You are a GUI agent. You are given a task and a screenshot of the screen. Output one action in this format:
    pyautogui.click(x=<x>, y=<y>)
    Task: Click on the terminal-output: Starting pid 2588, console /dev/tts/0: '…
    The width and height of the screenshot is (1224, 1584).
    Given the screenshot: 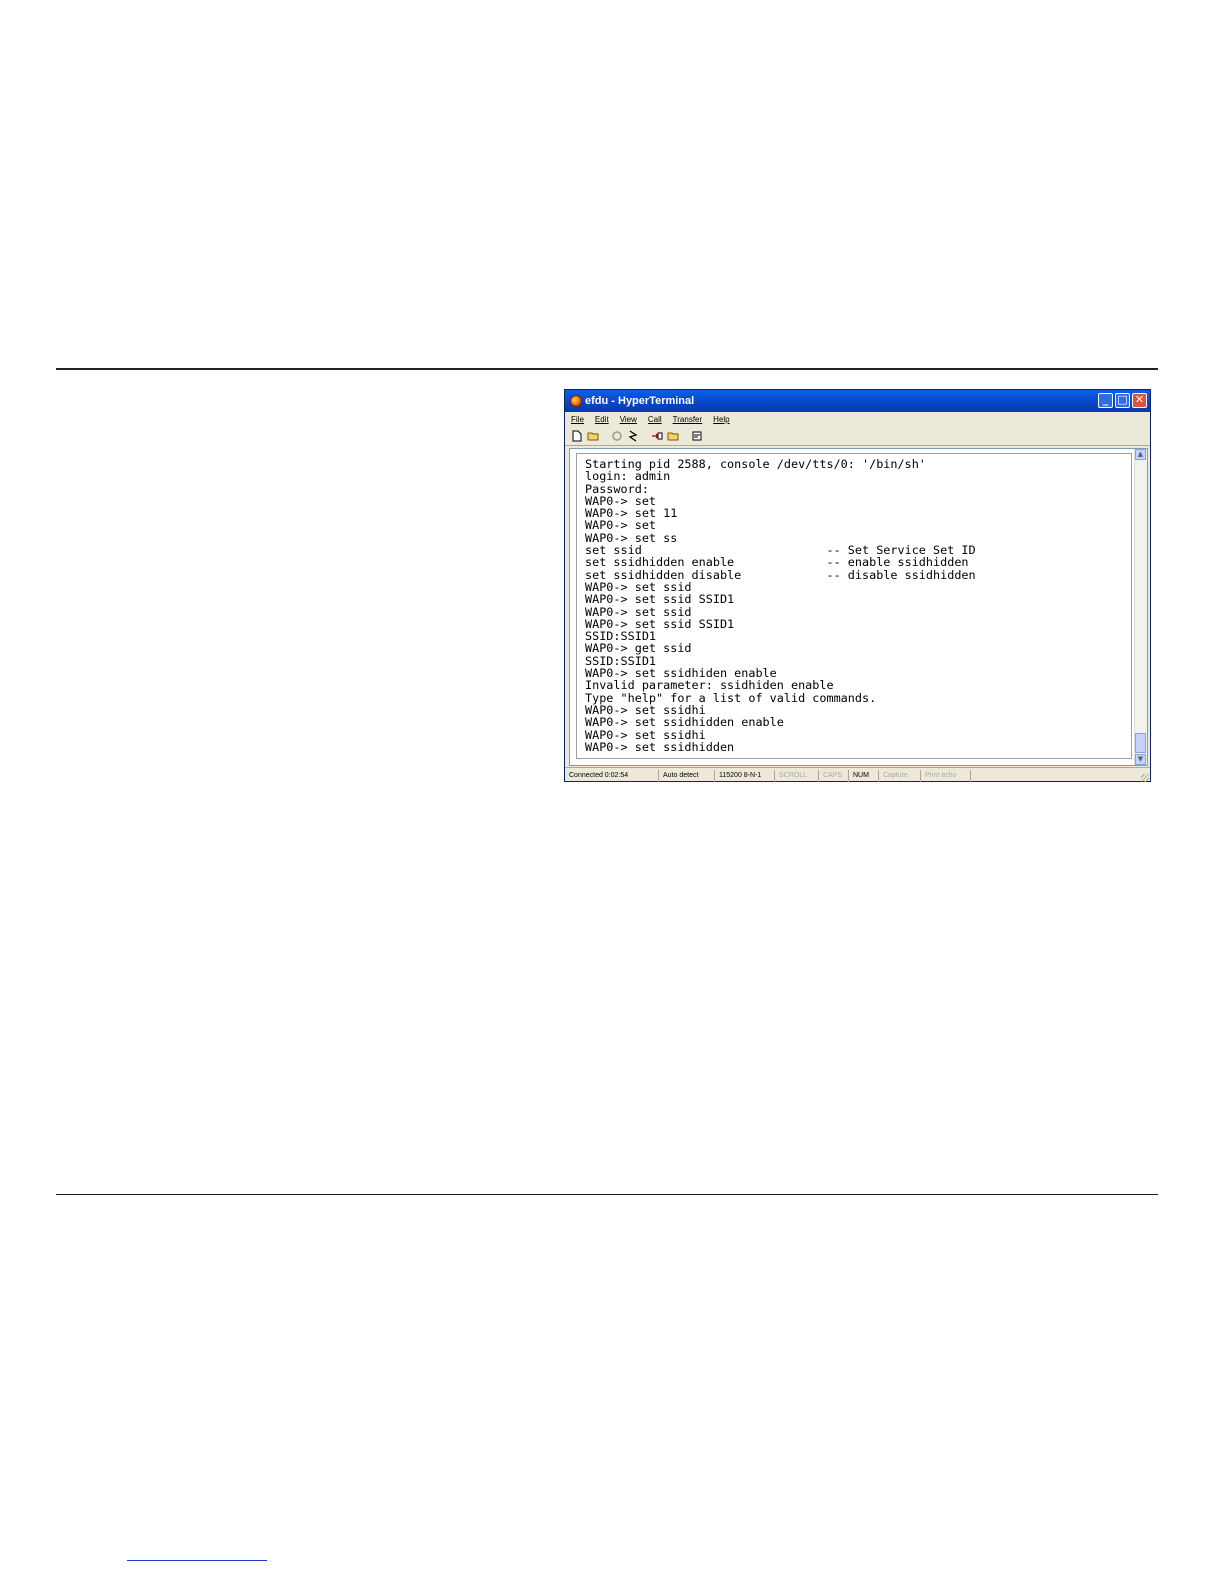 What is the action you would take?
    pyautogui.click(x=854, y=603)
    